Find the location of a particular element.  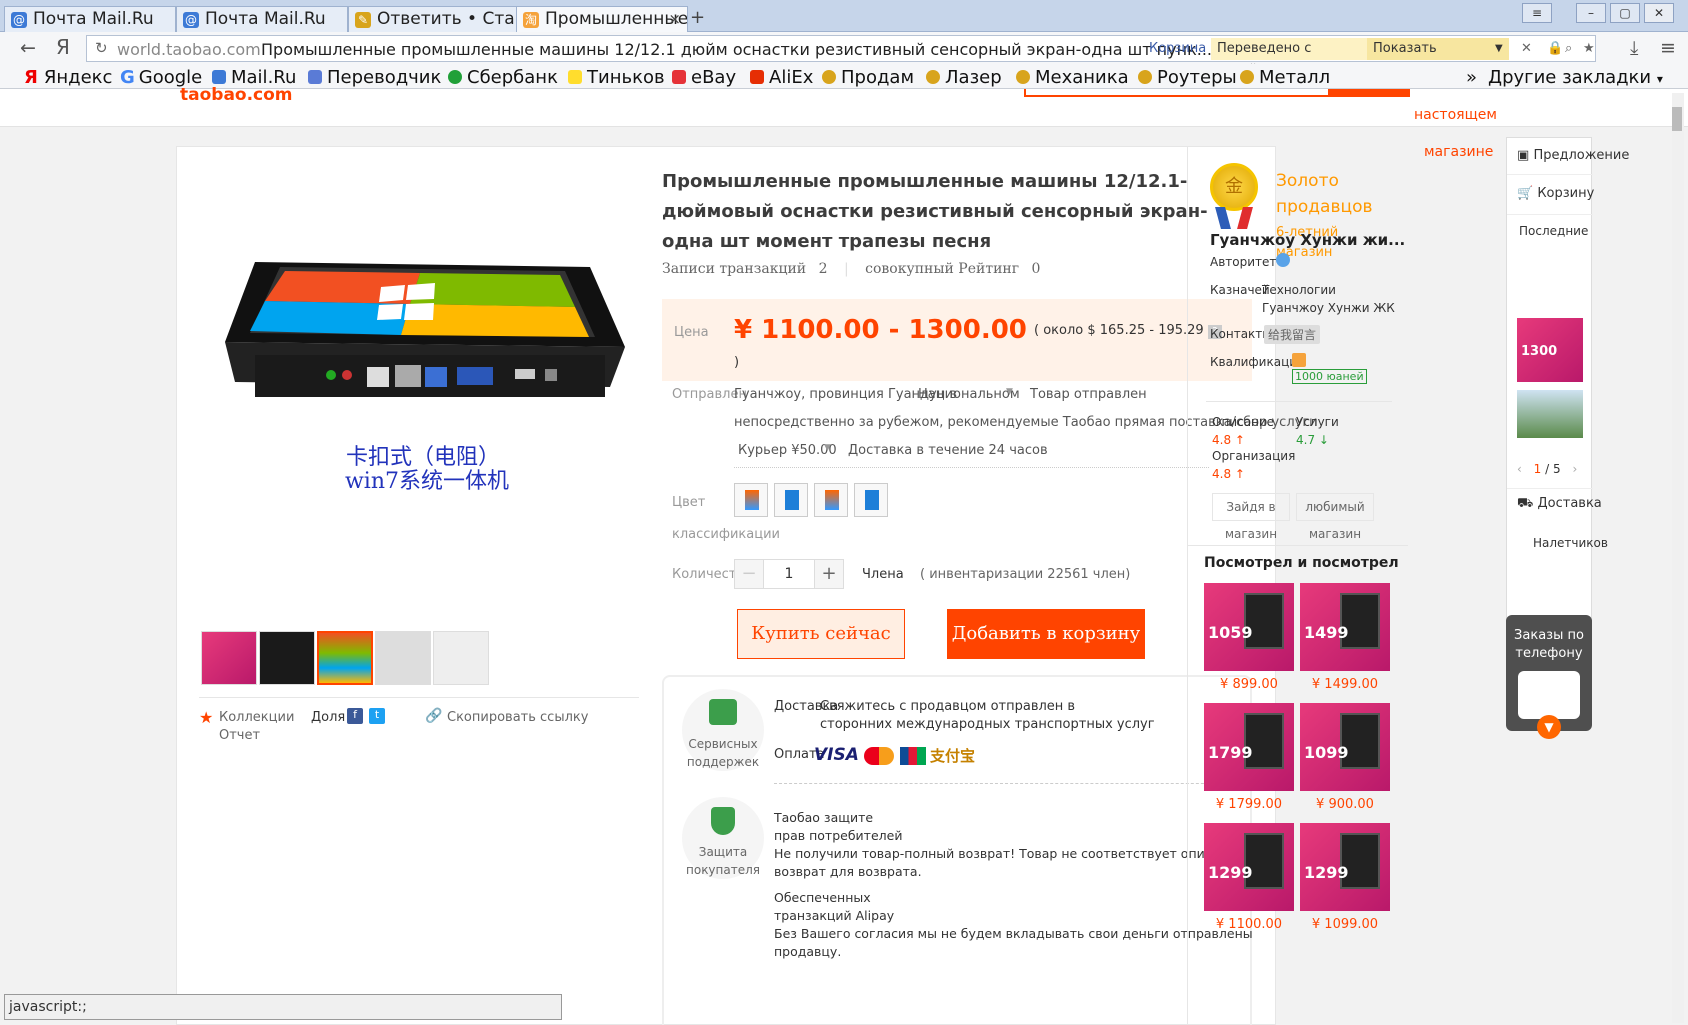

reload-icon: ↻ is located at coordinates (101, 48).